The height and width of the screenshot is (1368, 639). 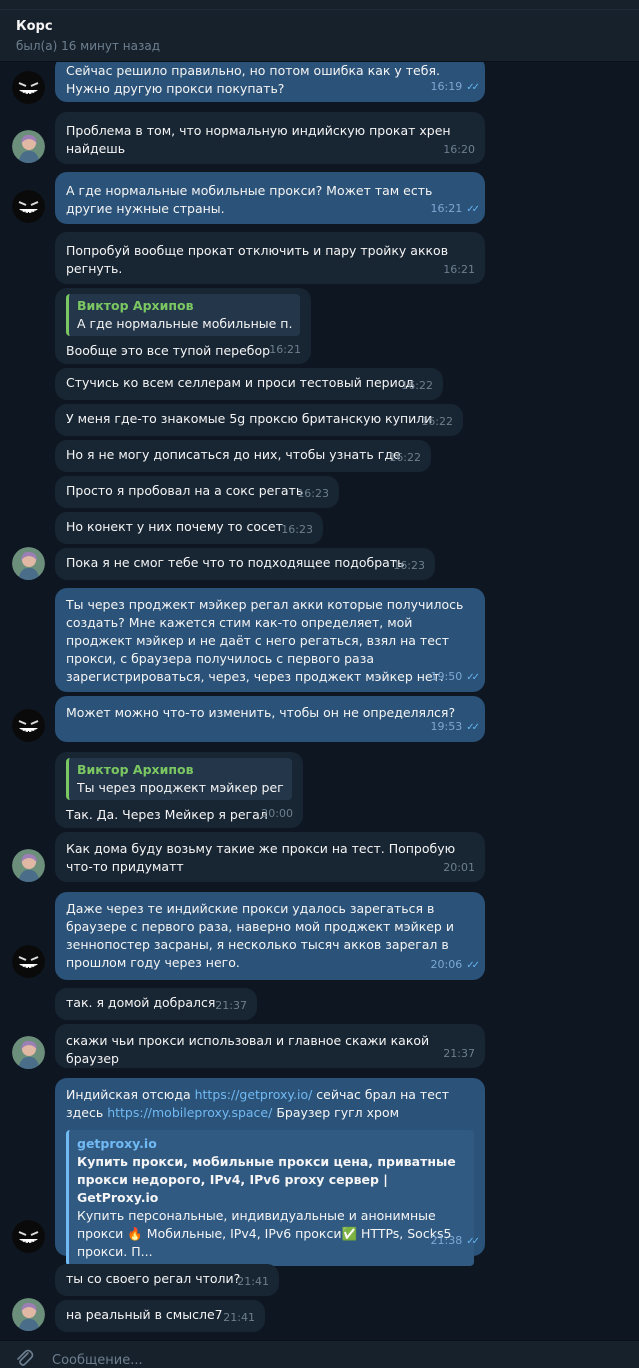 What do you see at coordinates (167, 1280) in the screenshot?
I see `message-incoming: ты со своего регал чтоли? 21:41` at bounding box center [167, 1280].